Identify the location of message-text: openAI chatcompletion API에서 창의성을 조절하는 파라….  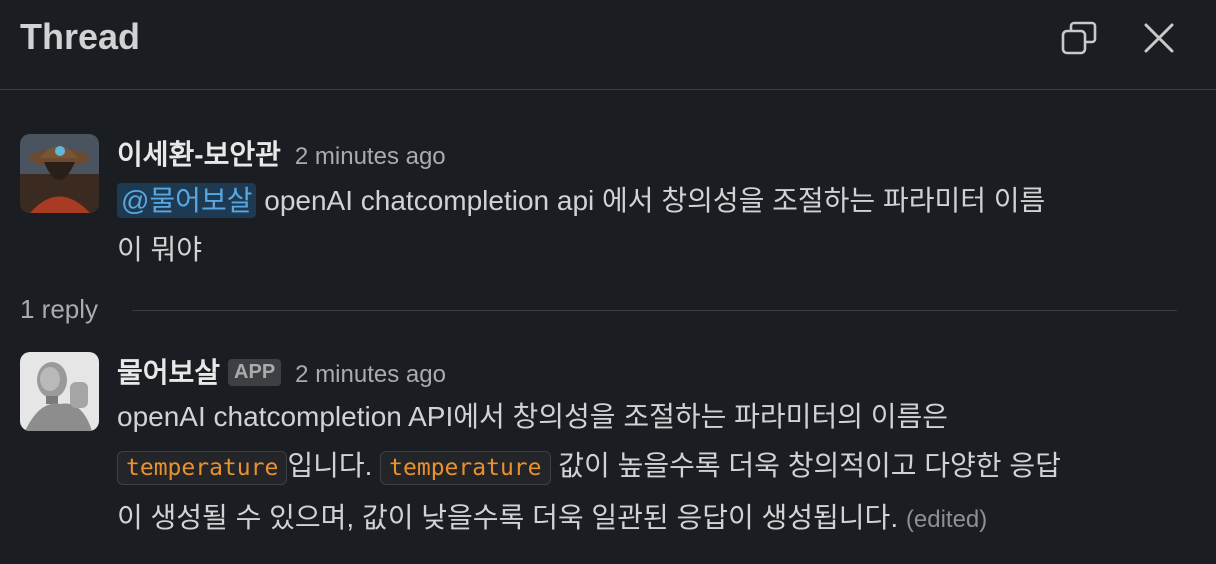
(533, 416).